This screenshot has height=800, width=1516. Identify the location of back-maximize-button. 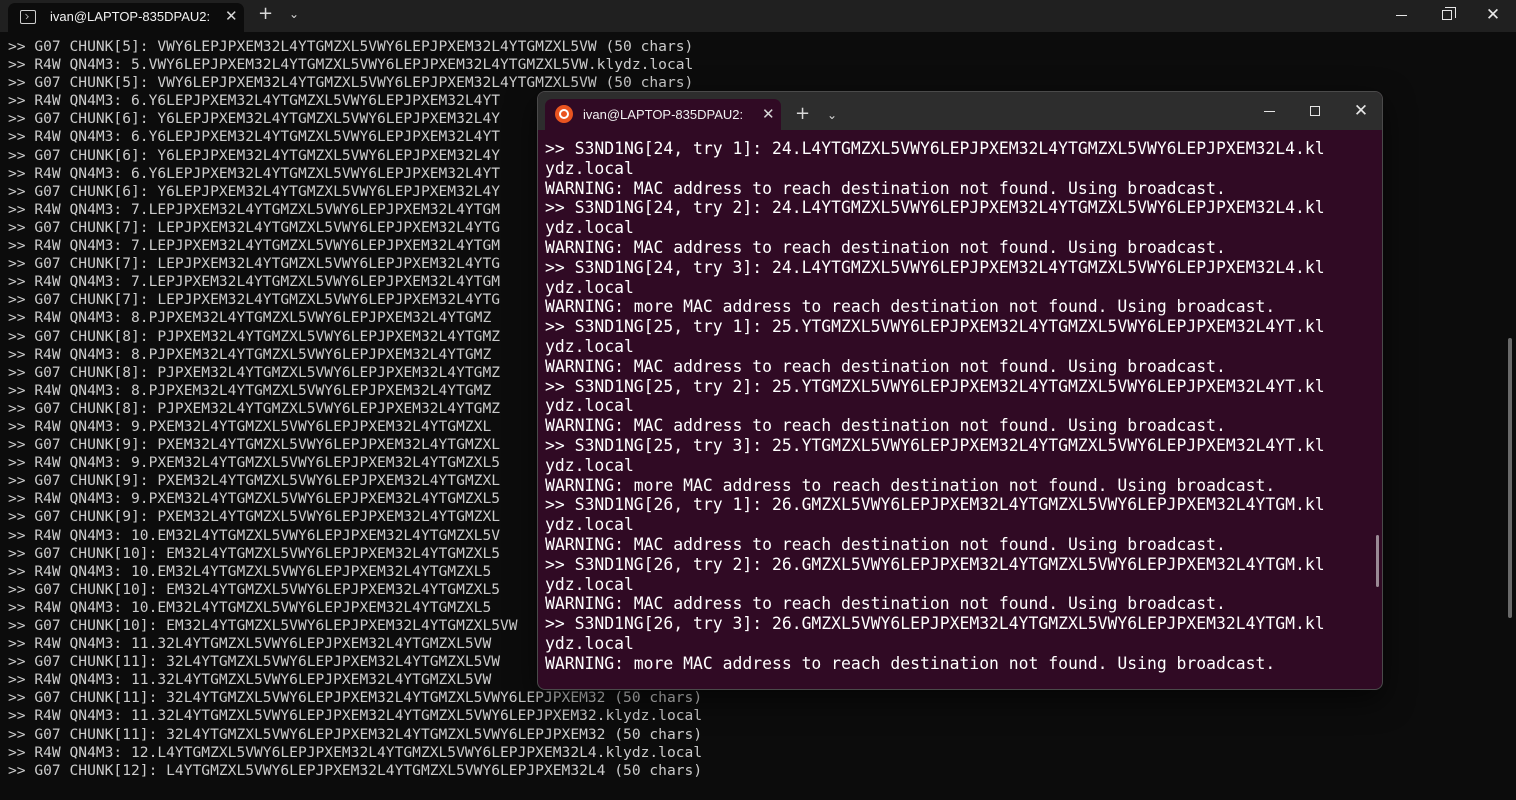
(1447, 15).